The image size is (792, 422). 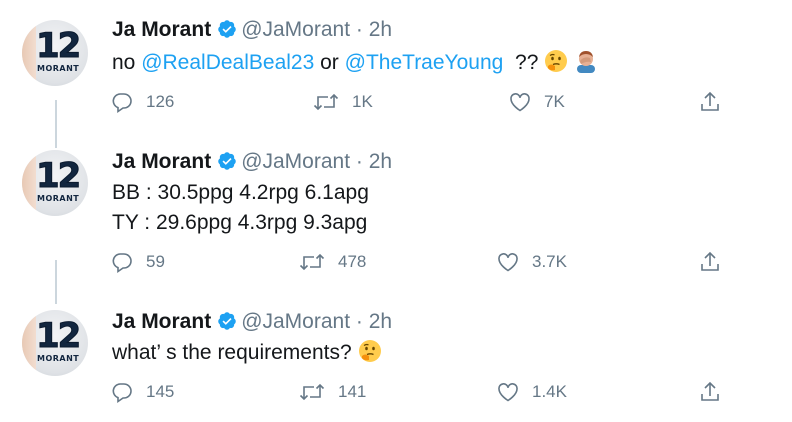 I want to click on tweet-text-segment: ??, so click(x=521, y=62).